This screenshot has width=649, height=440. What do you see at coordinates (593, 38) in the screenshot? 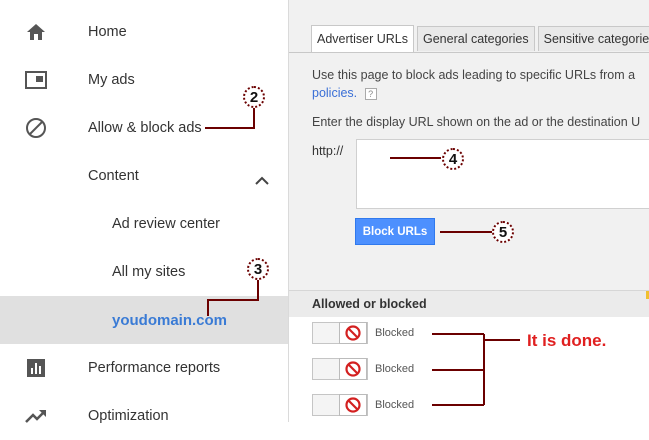
I see `tab-sensitive-categories: Sensitive categories` at bounding box center [593, 38].